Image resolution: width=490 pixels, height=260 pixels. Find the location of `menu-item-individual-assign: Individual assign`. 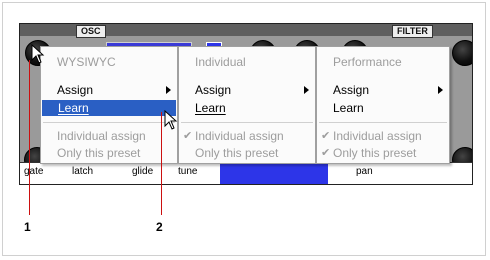

menu-item-individual-assign: Individual assign is located at coordinates (109, 136).